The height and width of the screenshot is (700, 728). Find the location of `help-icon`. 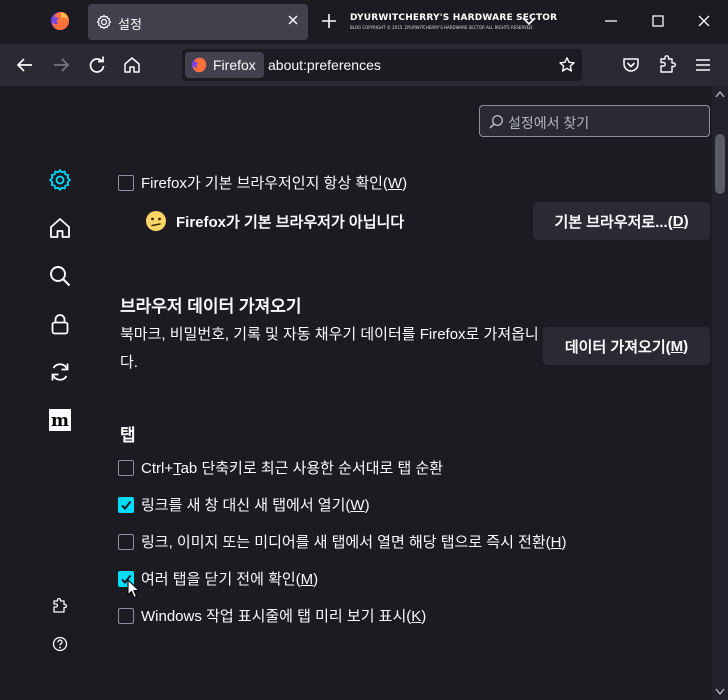

help-icon is located at coordinates (60, 644).